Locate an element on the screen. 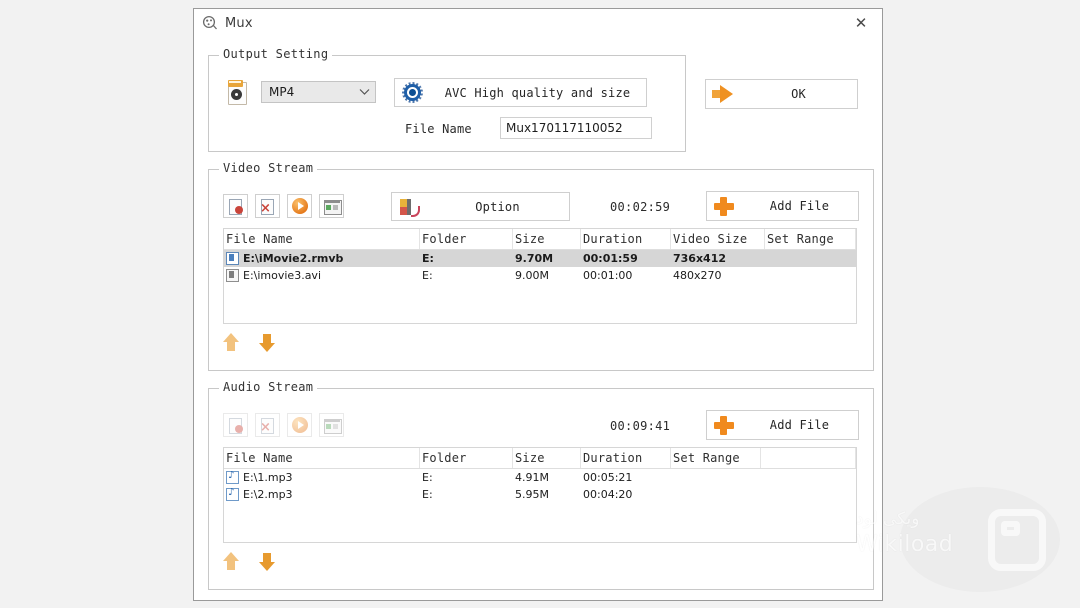 The image size is (1080, 608). close-icon: ✕ is located at coordinates (861, 22).